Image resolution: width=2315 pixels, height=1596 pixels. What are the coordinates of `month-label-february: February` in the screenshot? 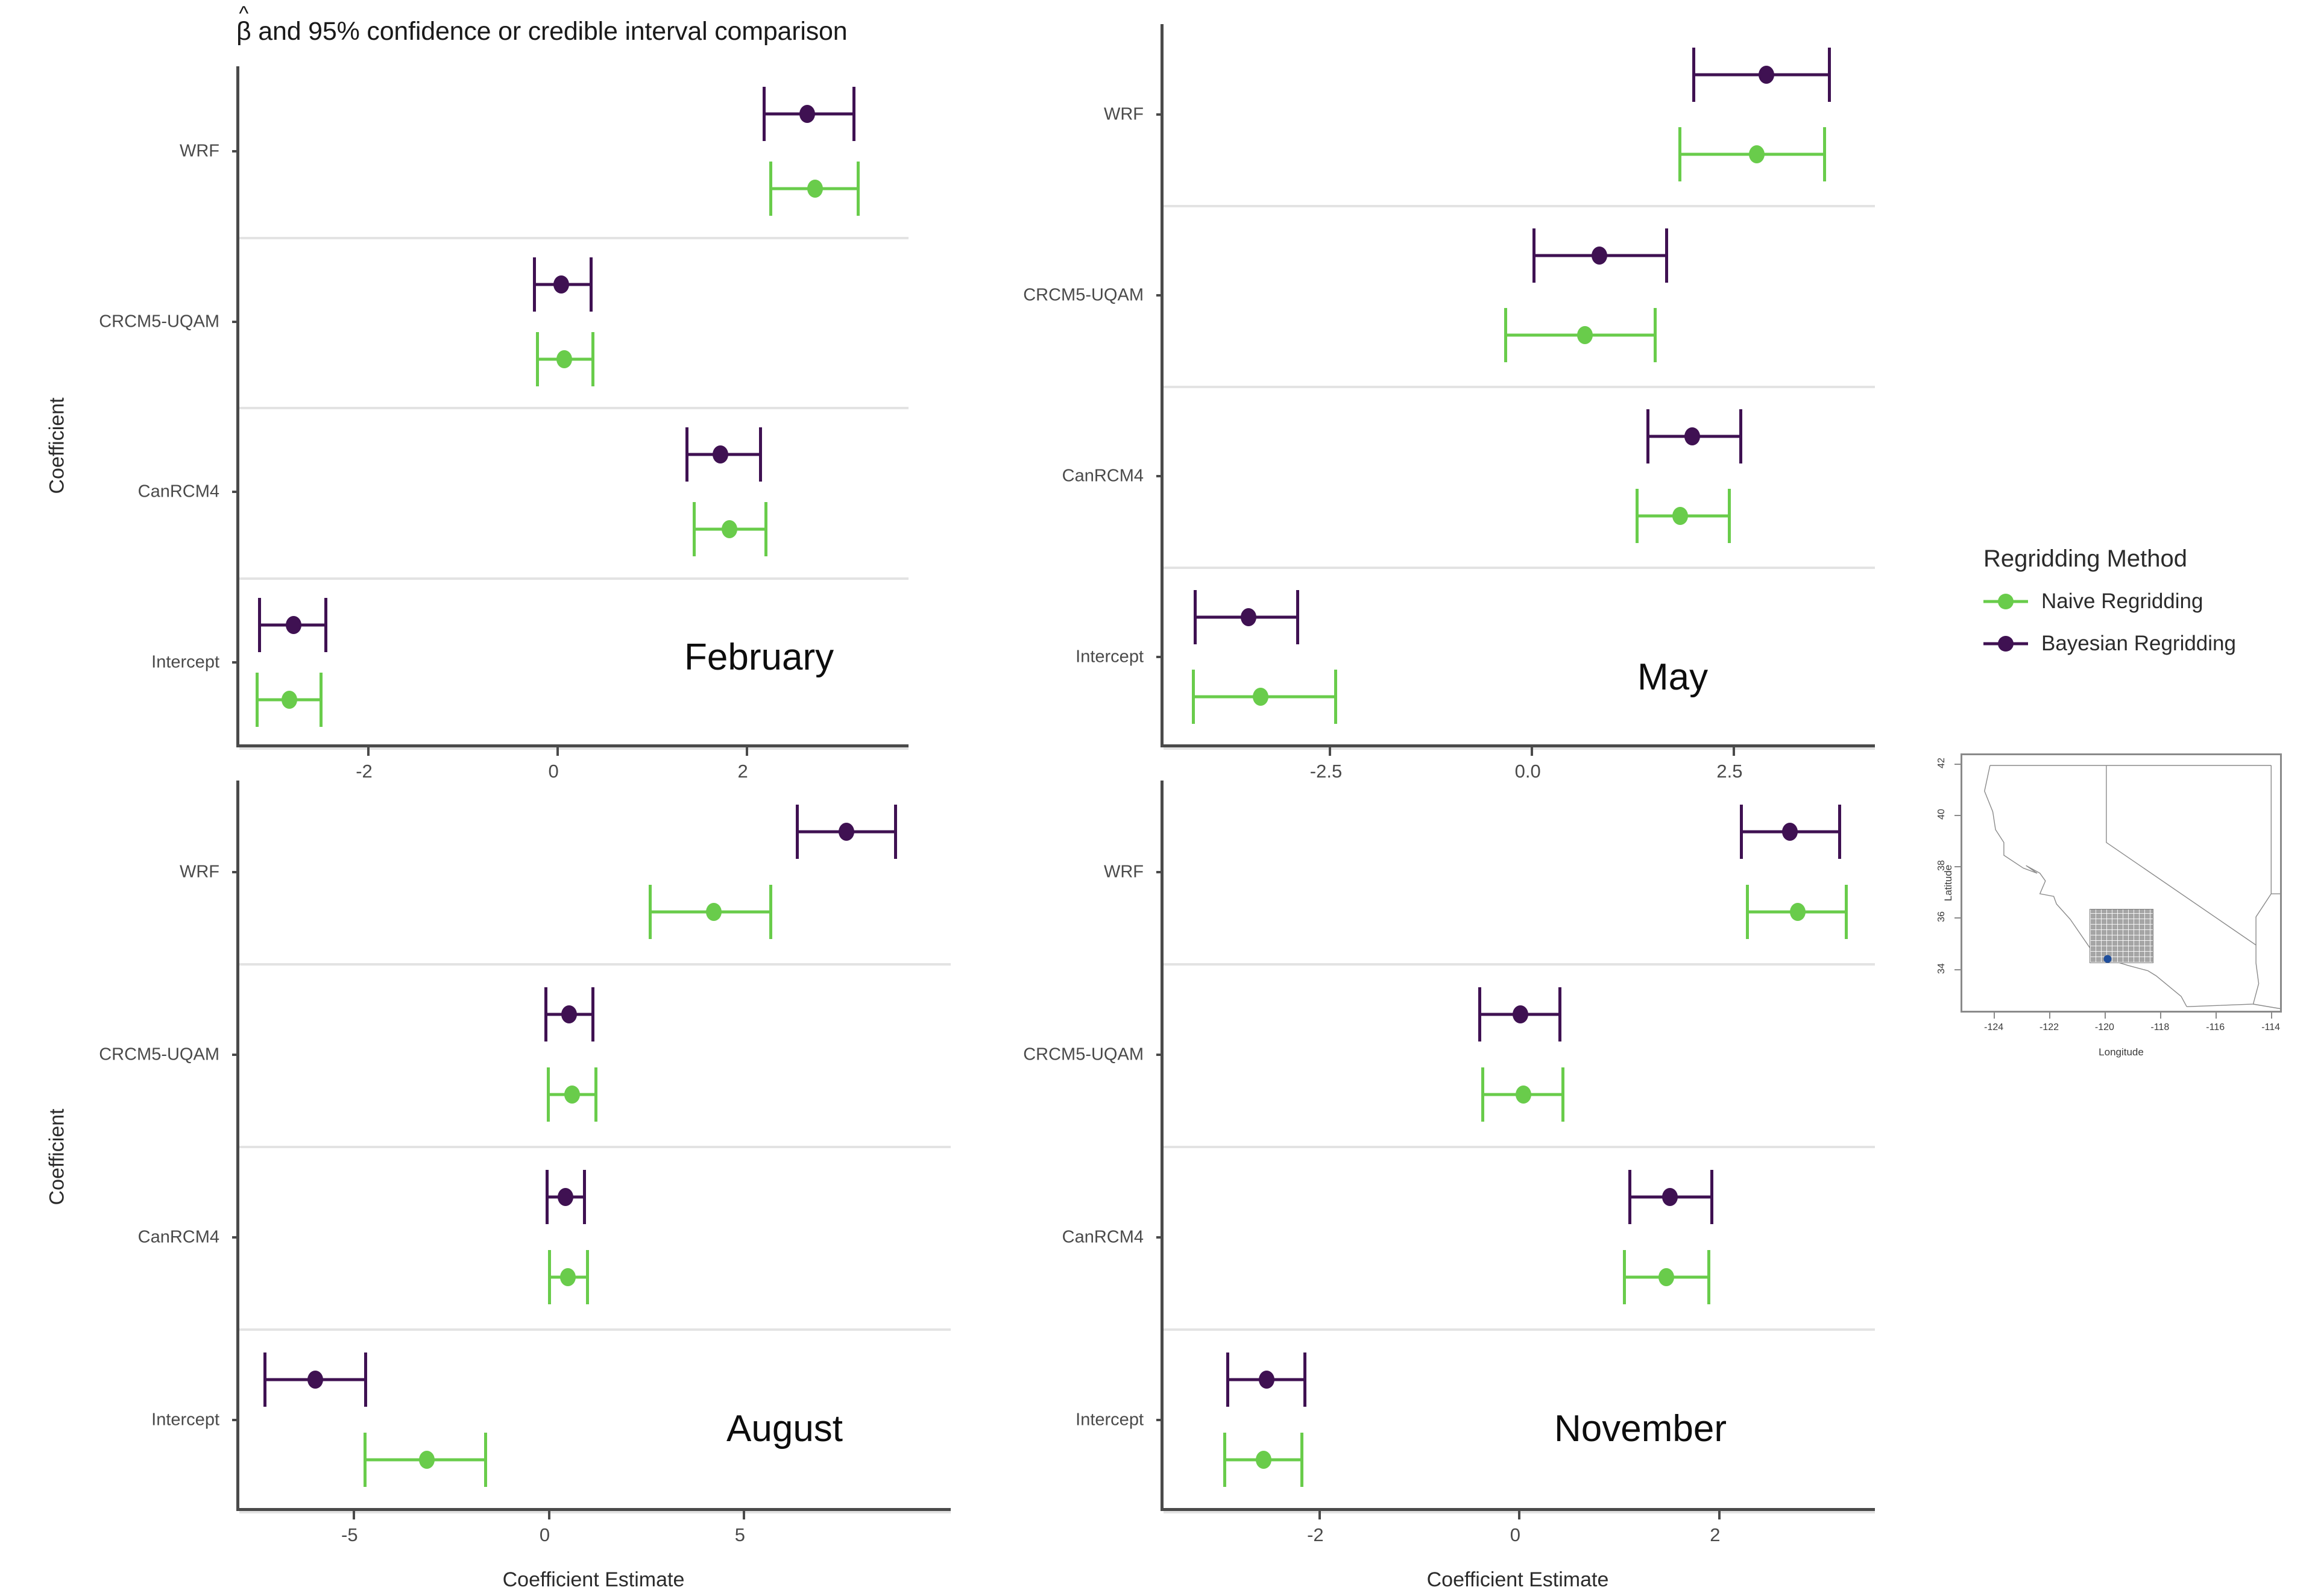 It's located at (759, 657).